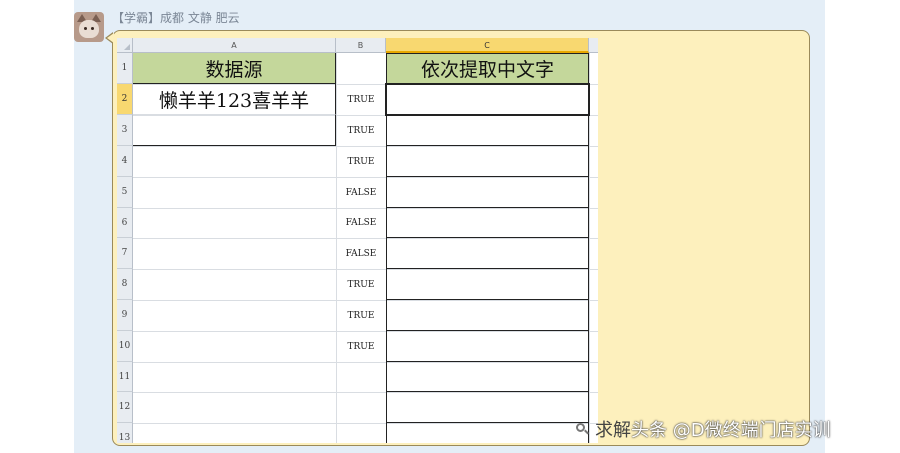  What do you see at coordinates (361, 223) in the screenshot?
I see `cell-b6: FALSE` at bounding box center [361, 223].